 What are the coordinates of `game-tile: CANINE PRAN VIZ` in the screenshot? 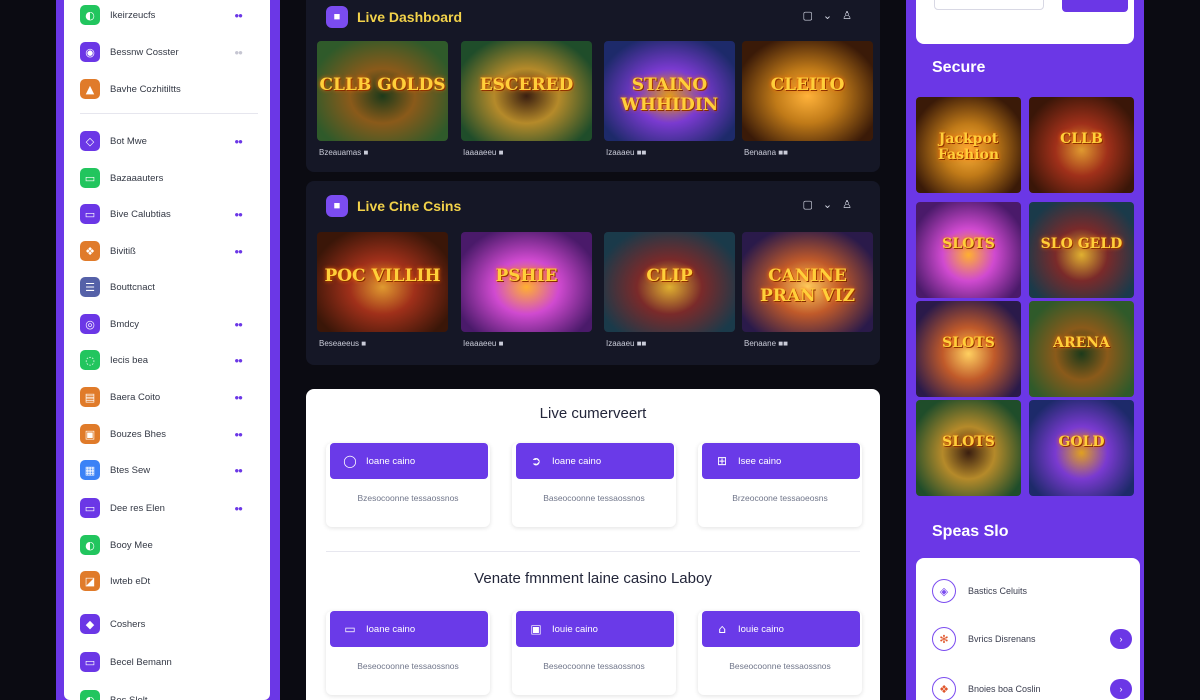 It's located at (807, 282).